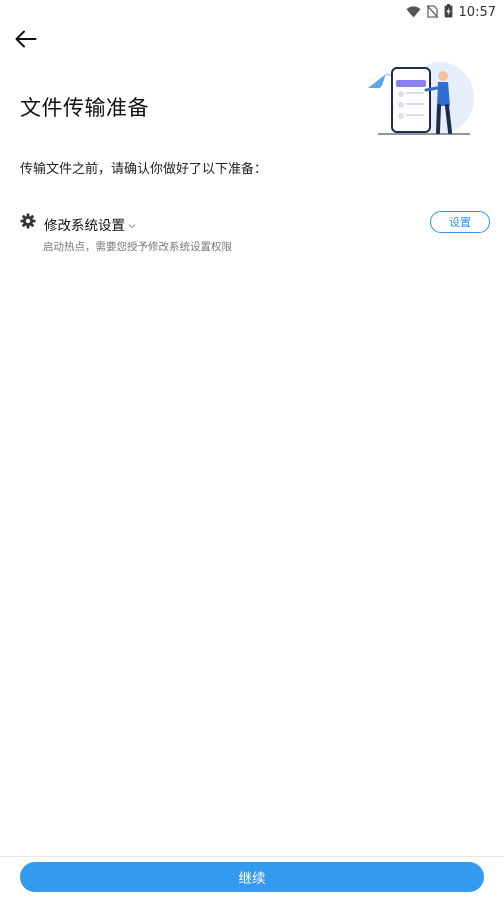  Describe the element at coordinates (84, 224) in the screenshot. I see `requirement-title: 修改系统设置` at that location.